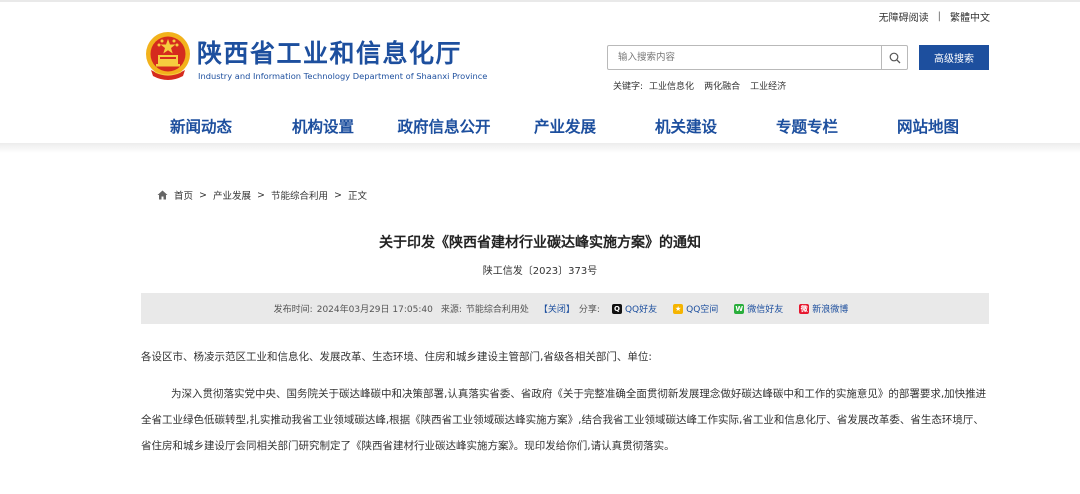 The height and width of the screenshot is (494, 1080). What do you see at coordinates (722, 85) in the screenshot?
I see `keyword-link: 两化融合` at bounding box center [722, 85].